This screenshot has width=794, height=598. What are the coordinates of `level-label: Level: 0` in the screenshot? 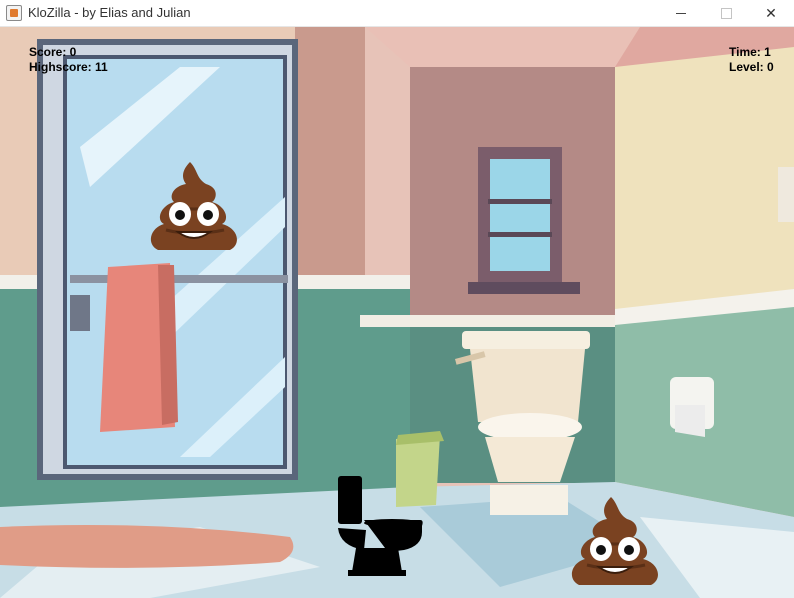 It's located at (751, 67).